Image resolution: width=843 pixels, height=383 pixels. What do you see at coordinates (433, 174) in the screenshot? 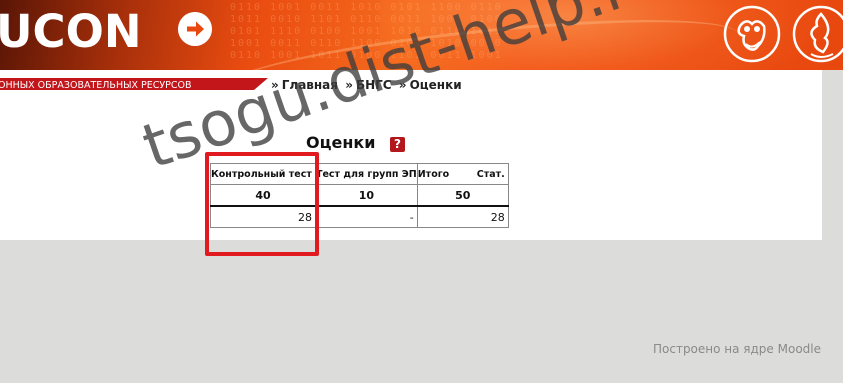
I see `total-label: Итого` at bounding box center [433, 174].